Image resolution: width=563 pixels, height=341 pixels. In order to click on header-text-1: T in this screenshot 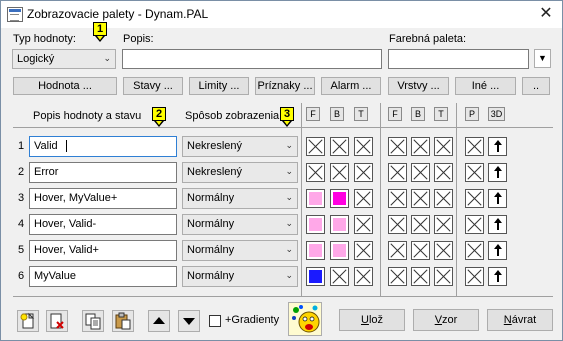, I will do `click(361, 114)`.